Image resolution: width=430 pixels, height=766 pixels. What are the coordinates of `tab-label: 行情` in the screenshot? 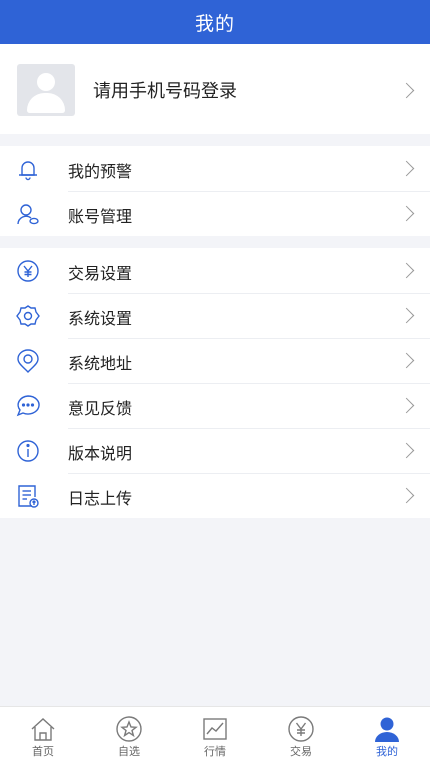 It's located at (215, 751).